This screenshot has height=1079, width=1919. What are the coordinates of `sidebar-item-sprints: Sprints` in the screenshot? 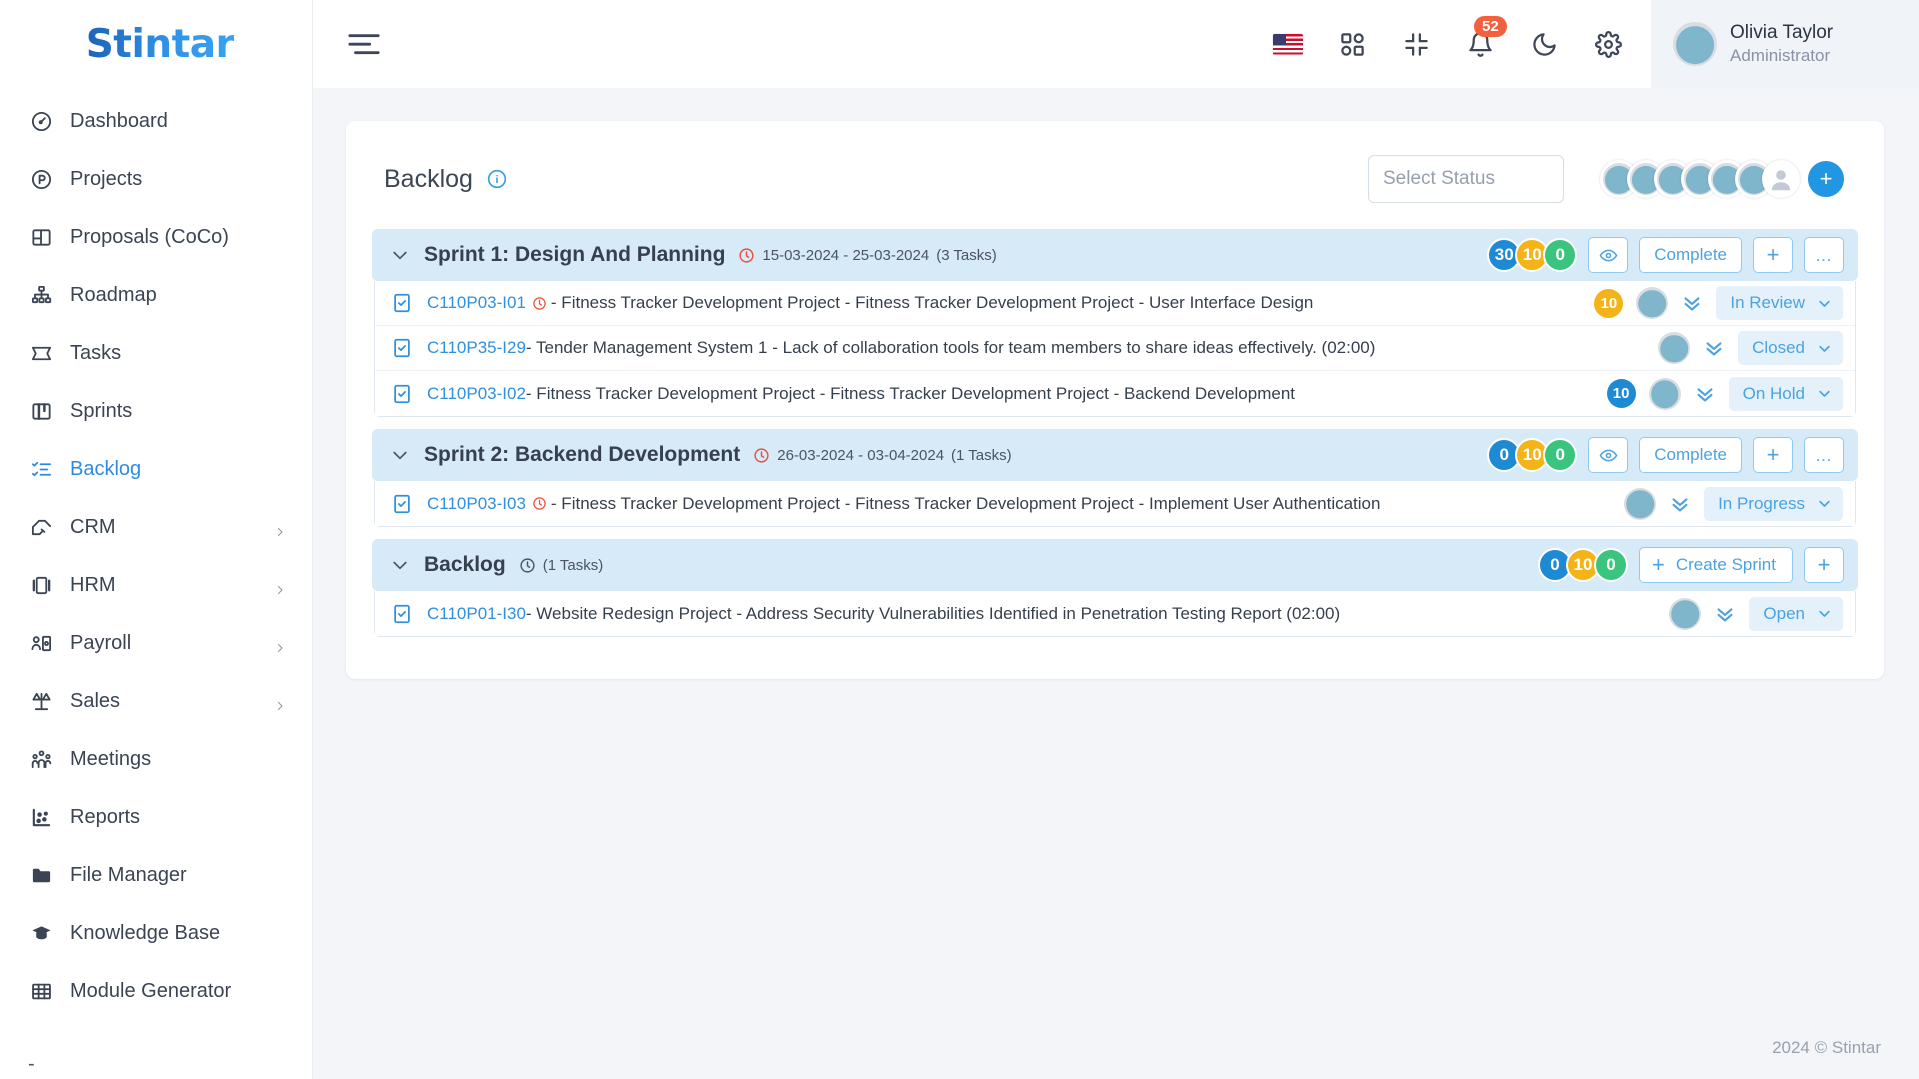 It's located at (156, 411).